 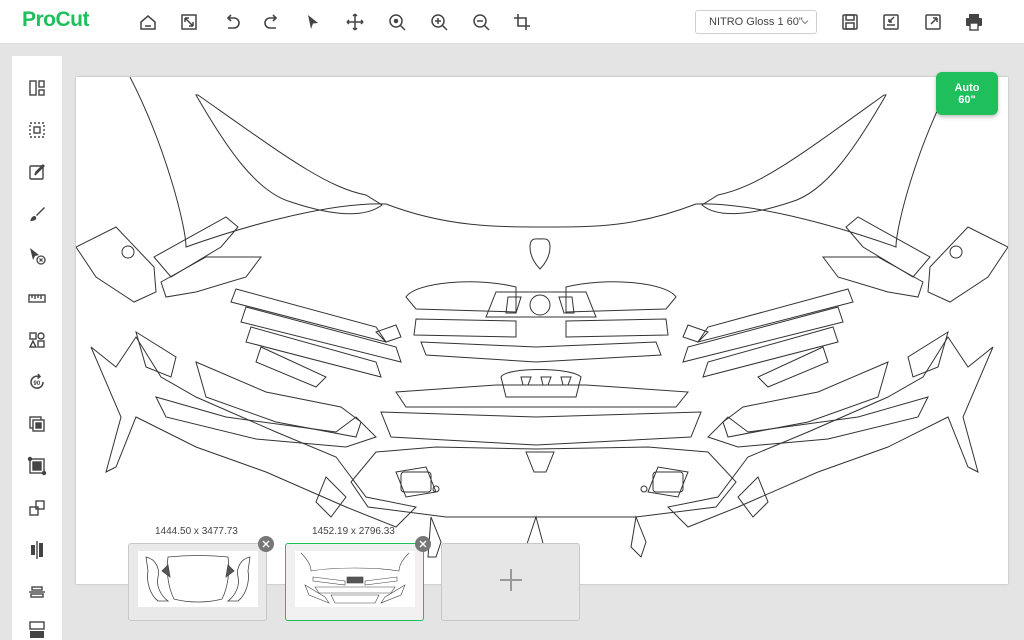 What do you see at coordinates (272, 22) in the screenshot?
I see `redo-icon` at bounding box center [272, 22].